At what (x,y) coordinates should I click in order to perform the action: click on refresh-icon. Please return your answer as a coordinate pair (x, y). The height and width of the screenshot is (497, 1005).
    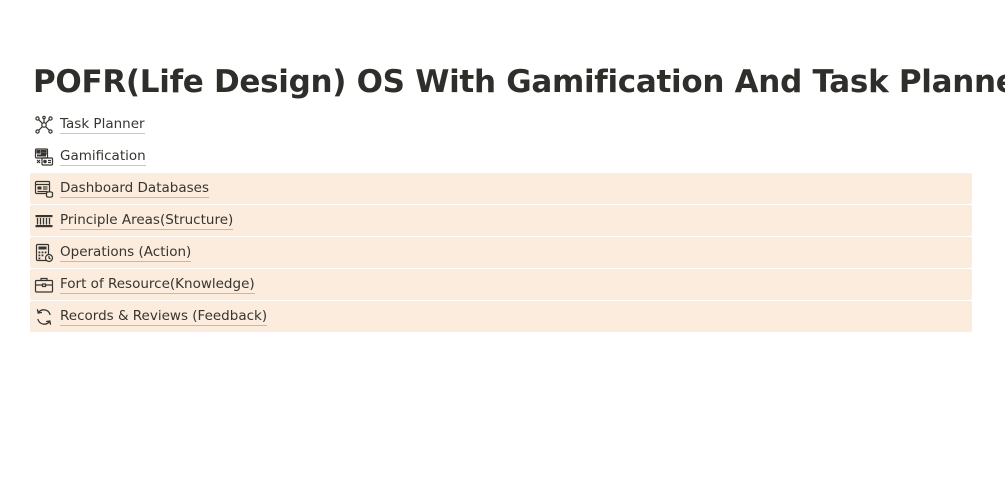
    Looking at the image, I should click on (43, 316).